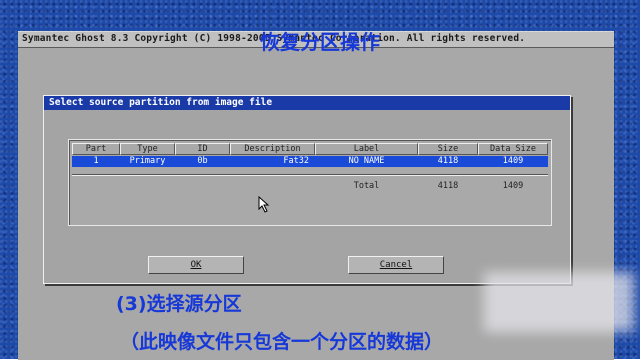 Image resolution: width=640 pixels, height=360 pixels. What do you see at coordinates (448, 161) in the screenshot?
I see `cell-size: 4118` at bounding box center [448, 161].